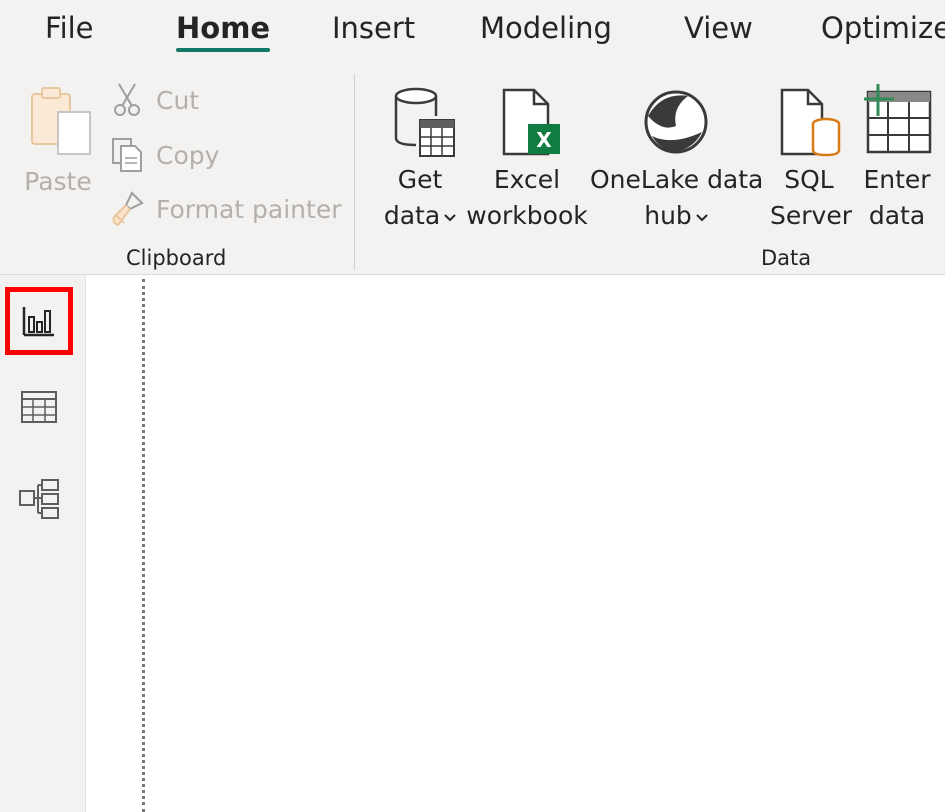 This screenshot has width=945, height=812. What do you see at coordinates (424, 122) in the screenshot?
I see `database-table-icon` at bounding box center [424, 122].